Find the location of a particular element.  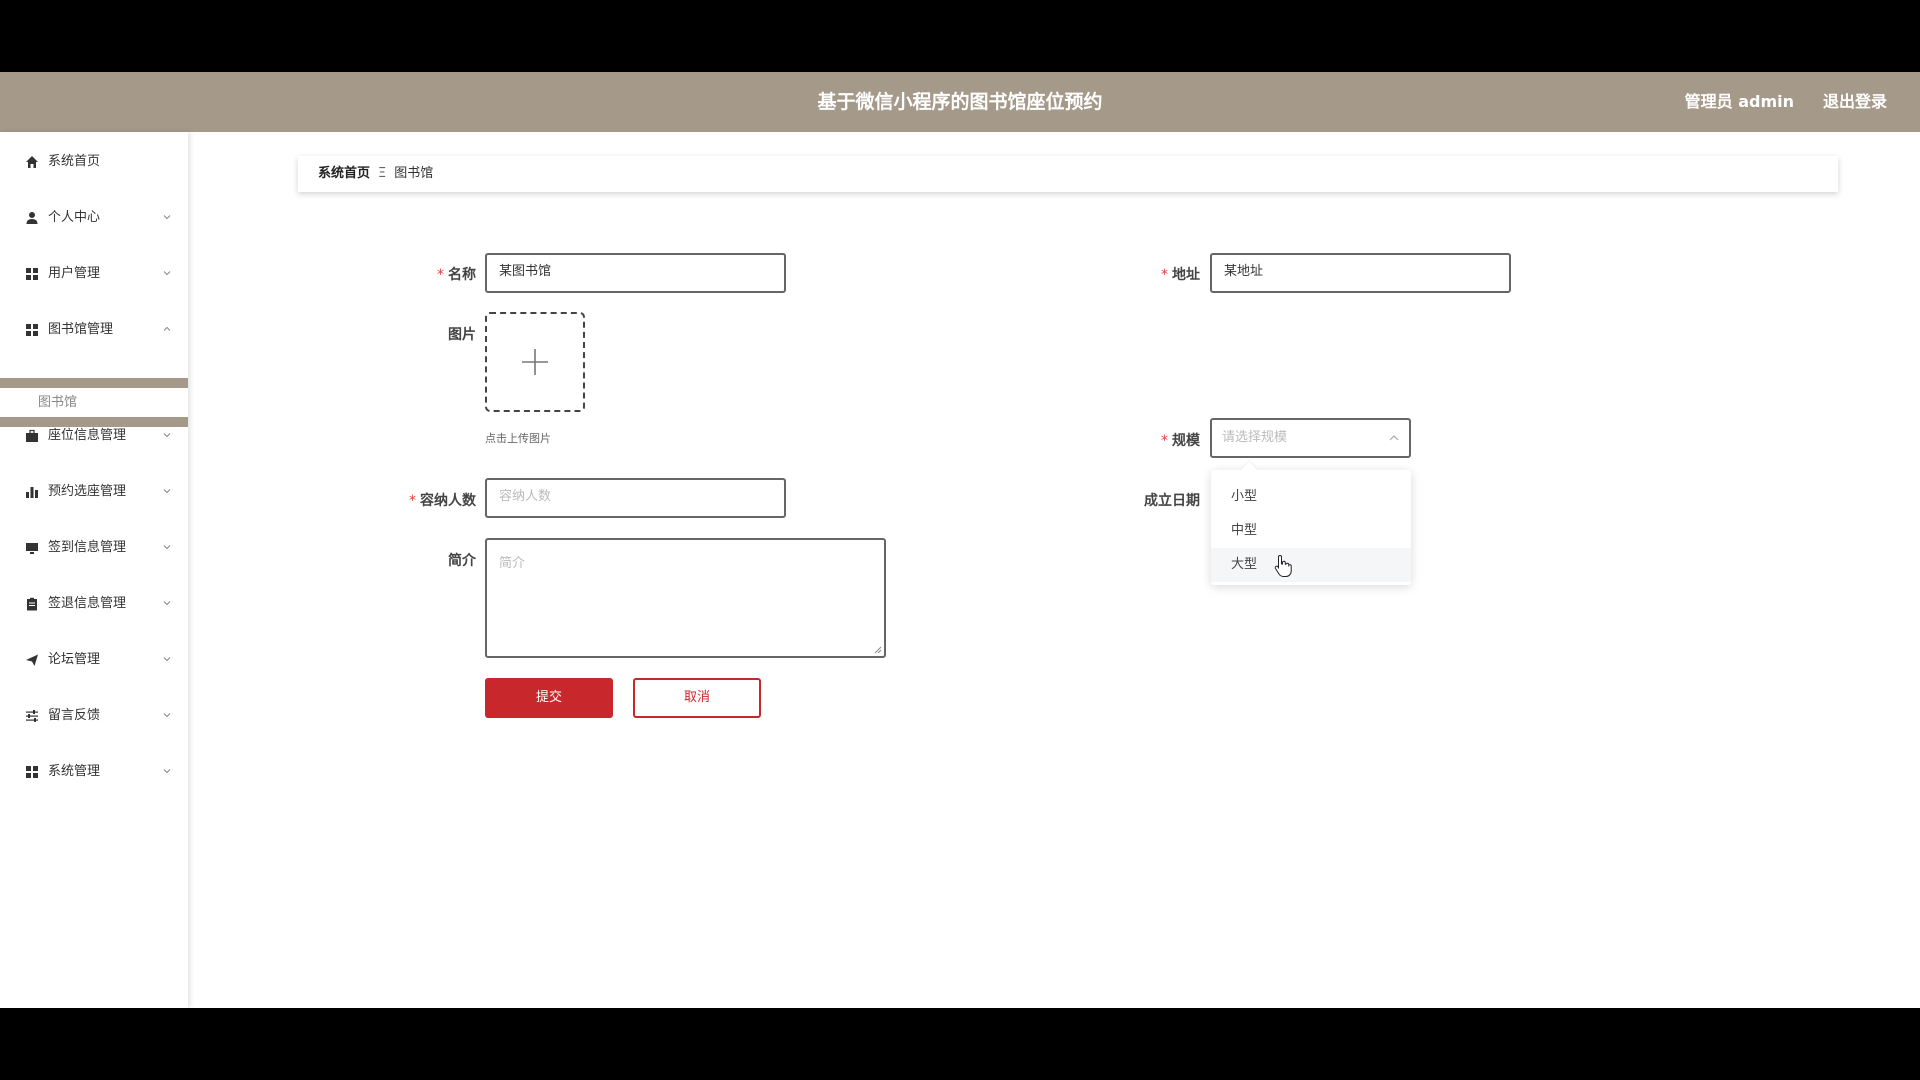

name-label: * 名称 is located at coordinates (456, 275).